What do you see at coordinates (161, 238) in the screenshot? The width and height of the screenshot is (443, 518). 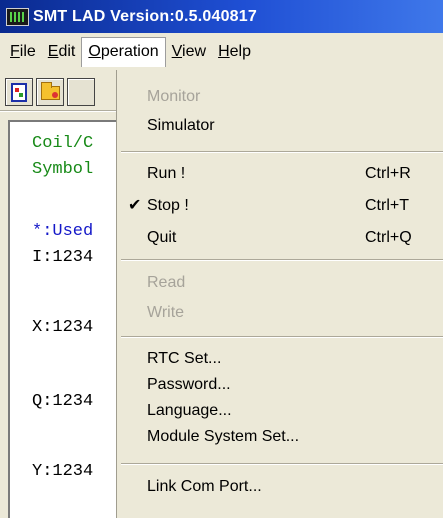 I see `menu-item-quit: Quit` at bounding box center [161, 238].